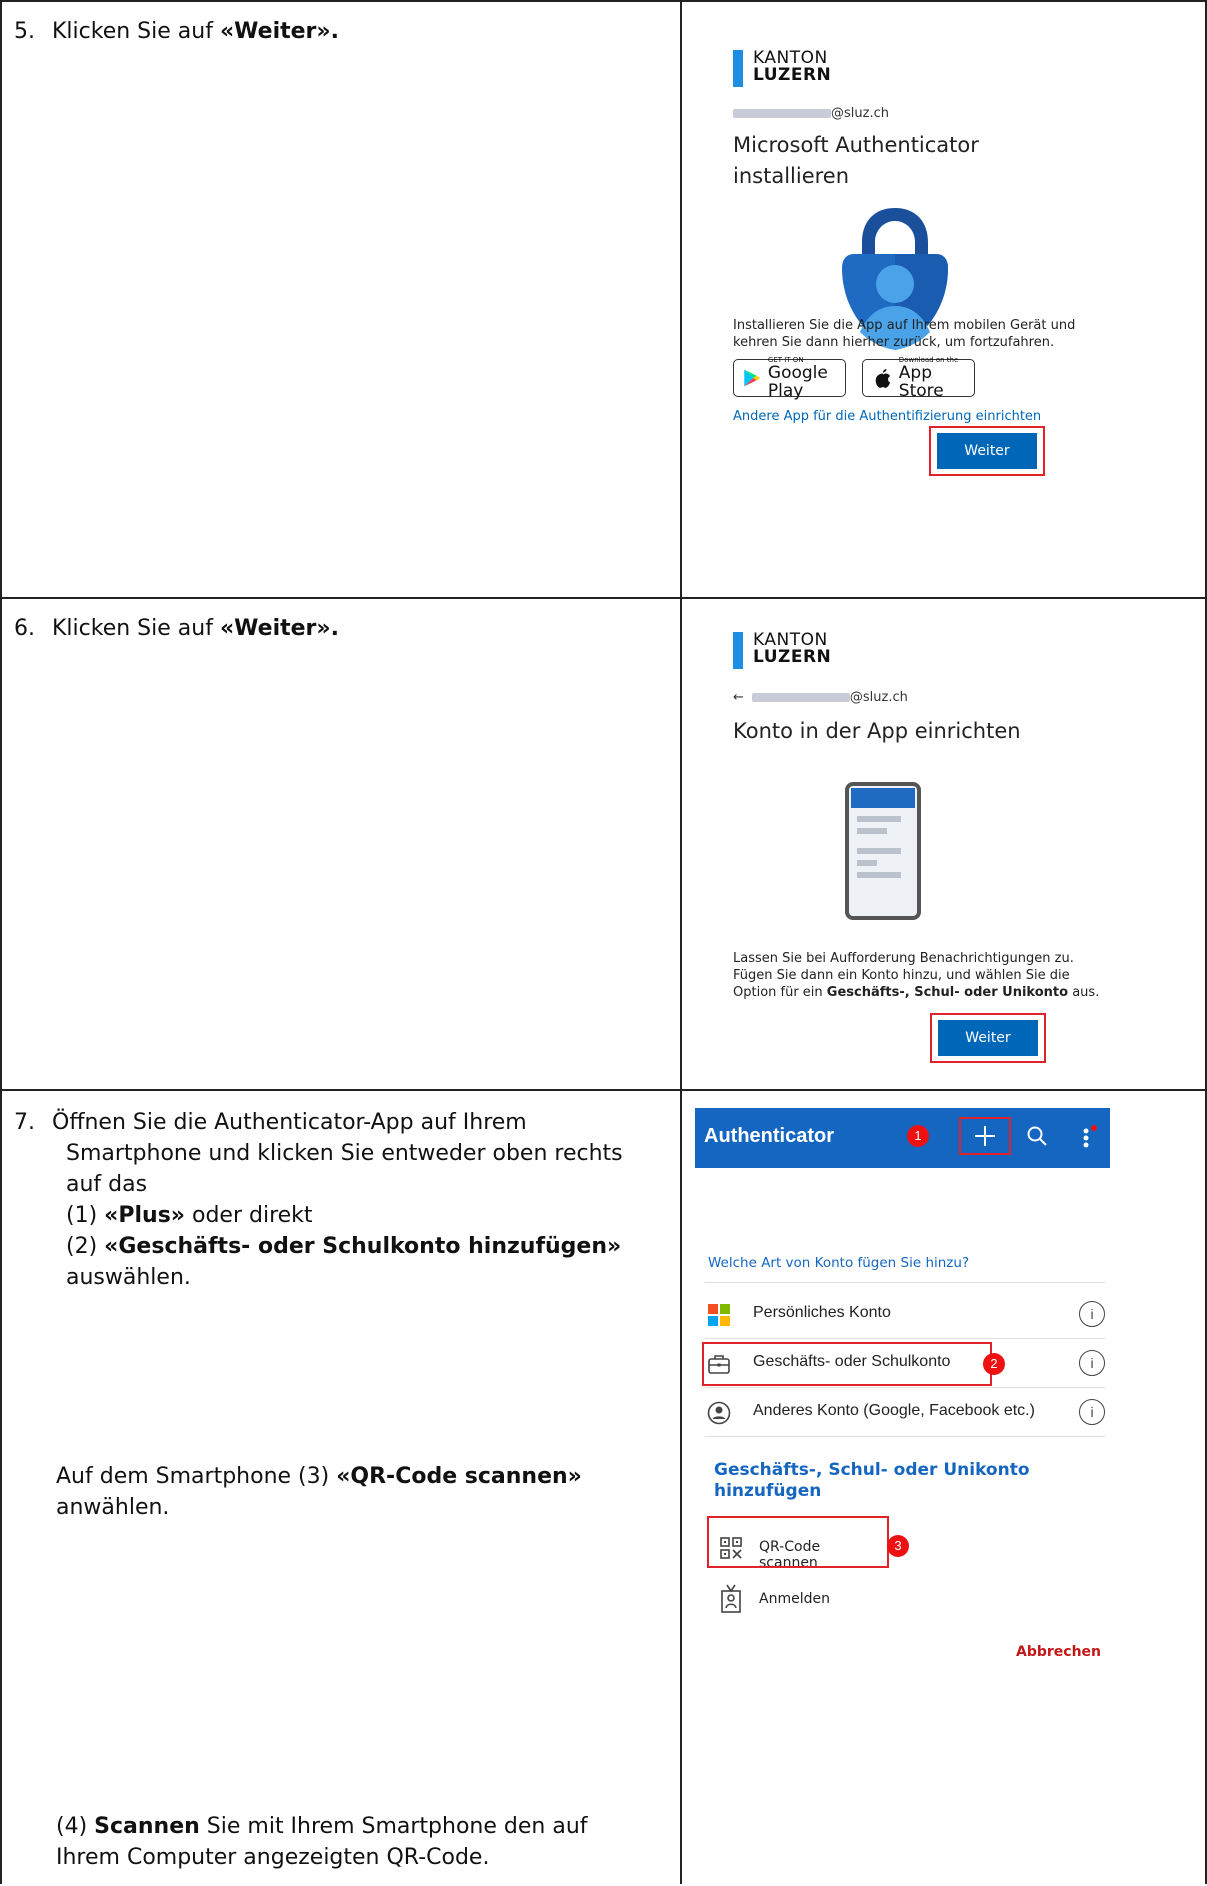 The height and width of the screenshot is (1886, 1207). I want to click on step-6-text: 6. Klicken Sie auf «Weiter»., so click(176, 628).